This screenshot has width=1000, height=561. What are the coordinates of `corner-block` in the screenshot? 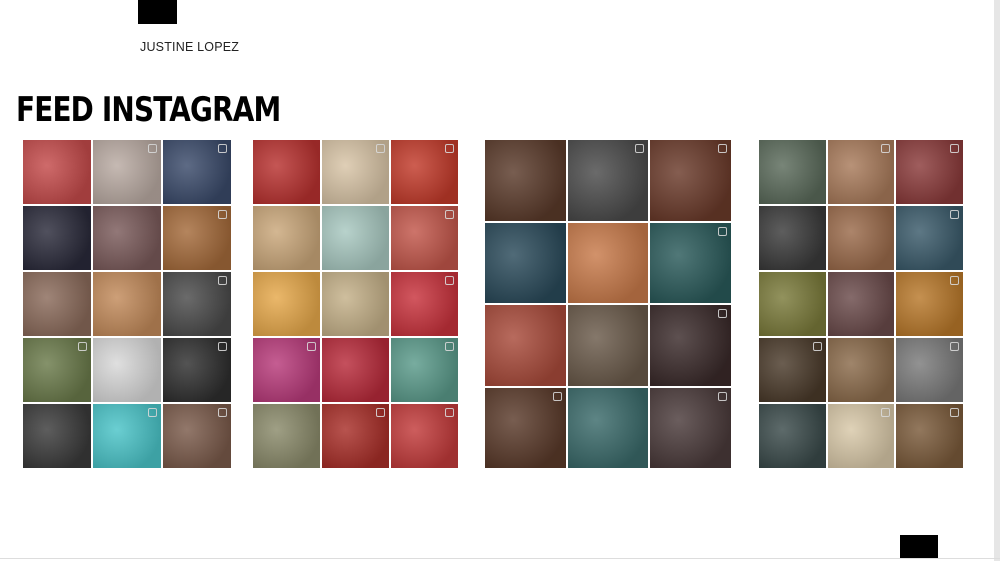 It's located at (919, 546).